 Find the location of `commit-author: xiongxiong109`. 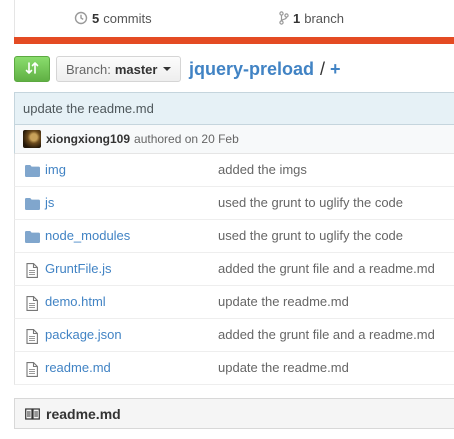

commit-author: xiongxiong109 is located at coordinates (88, 139).